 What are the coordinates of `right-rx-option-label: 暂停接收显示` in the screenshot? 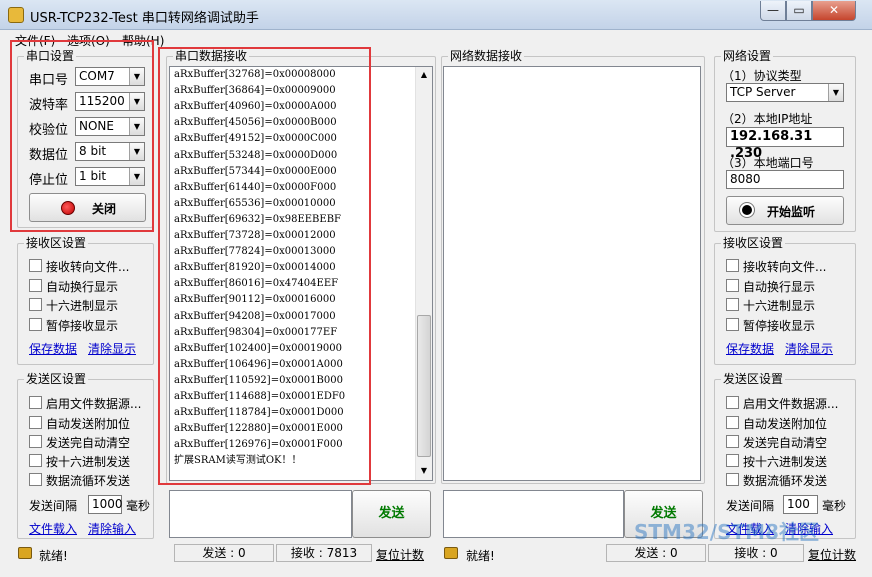 It's located at (779, 326).